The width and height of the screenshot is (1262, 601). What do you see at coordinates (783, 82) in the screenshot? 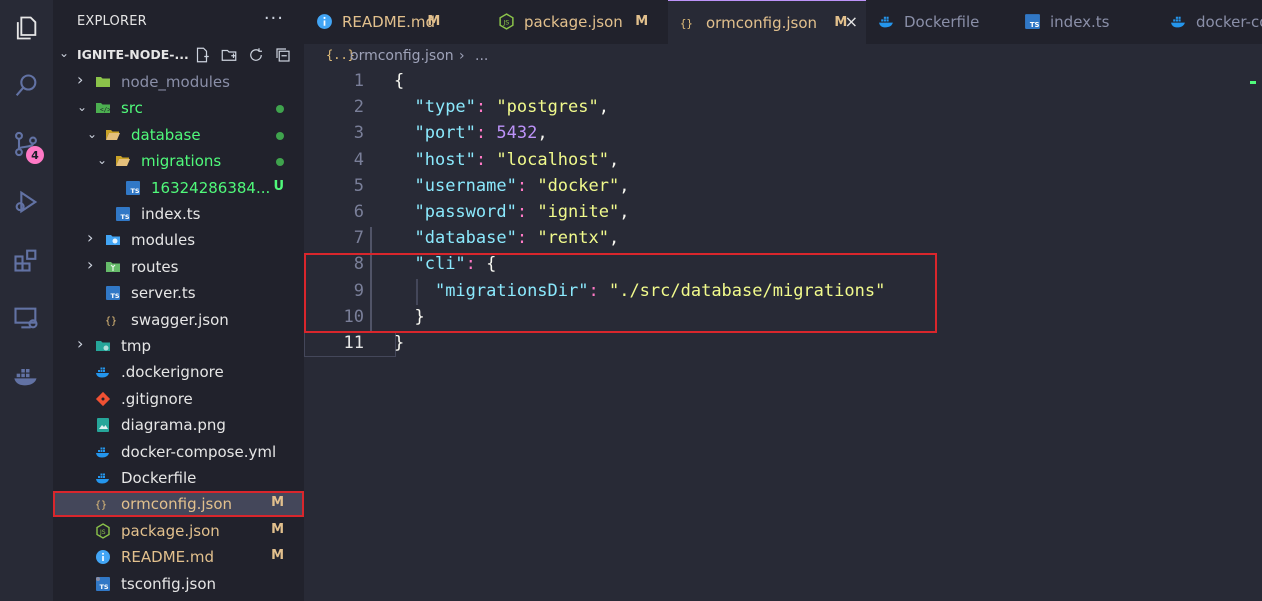
I see `code-line: 1{` at bounding box center [783, 82].